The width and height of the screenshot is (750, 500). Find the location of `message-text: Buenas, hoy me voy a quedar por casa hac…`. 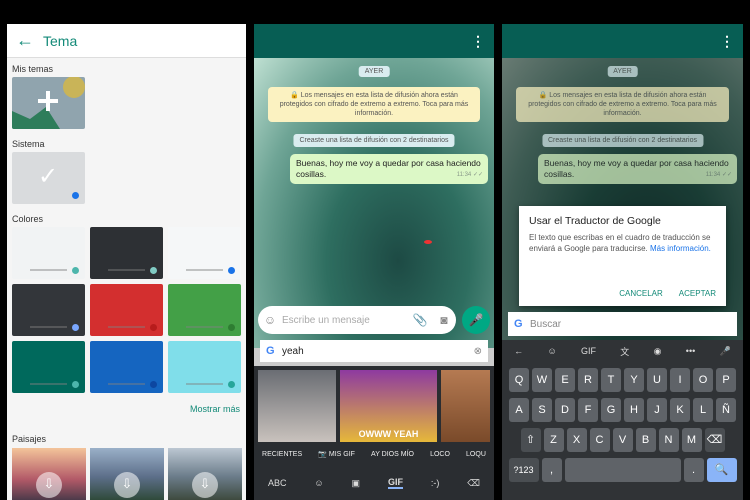

message-text: Buenas, hoy me voy a quedar por casa hac… is located at coordinates (636, 168).